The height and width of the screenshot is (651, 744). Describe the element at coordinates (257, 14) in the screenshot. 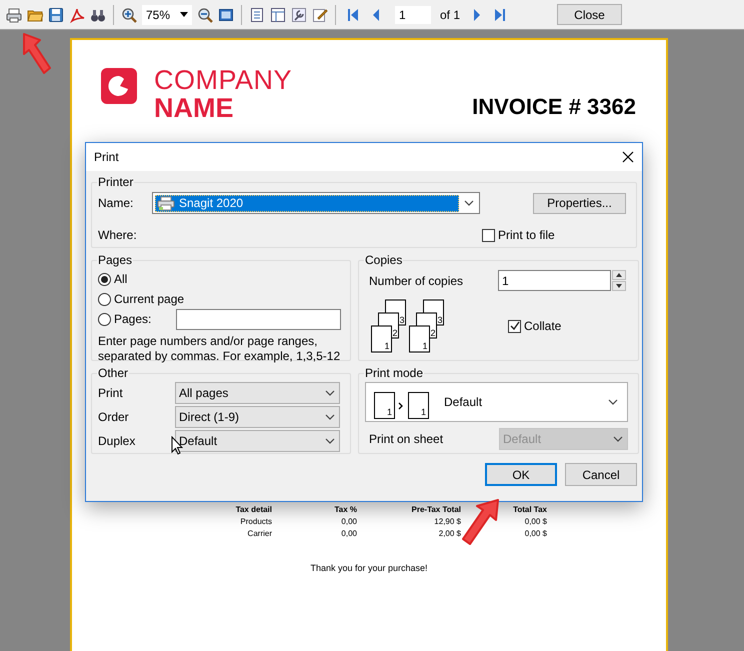

I see `document-icon` at that location.